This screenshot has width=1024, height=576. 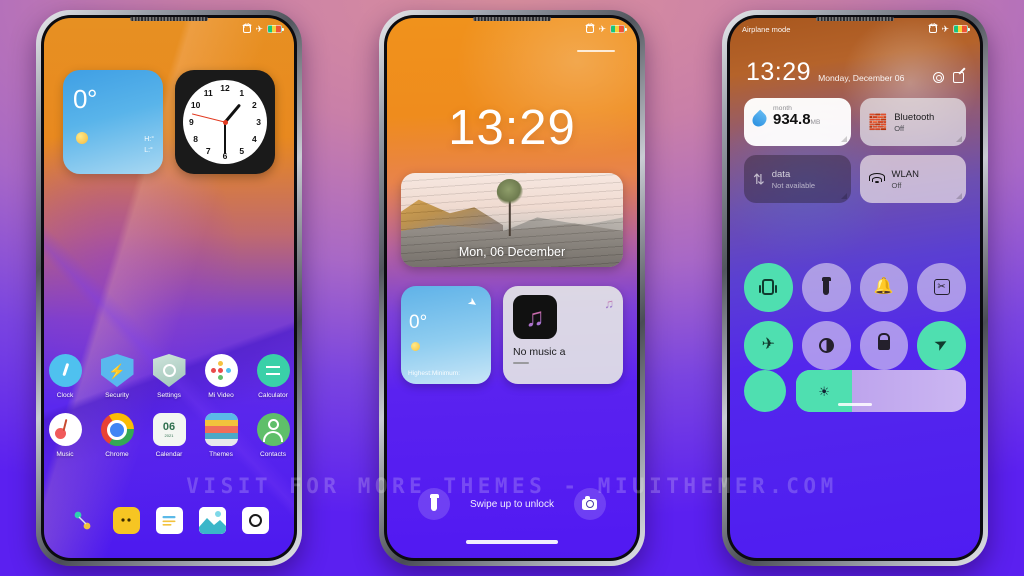 I want to click on clock-number-8: 8, so click(x=195, y=138).